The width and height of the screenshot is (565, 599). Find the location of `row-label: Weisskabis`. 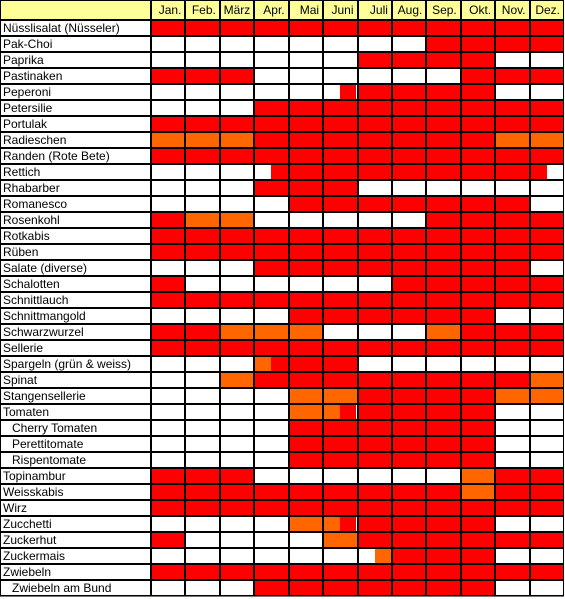

row-label: Weisskabis is located at coordinates (75, 492).